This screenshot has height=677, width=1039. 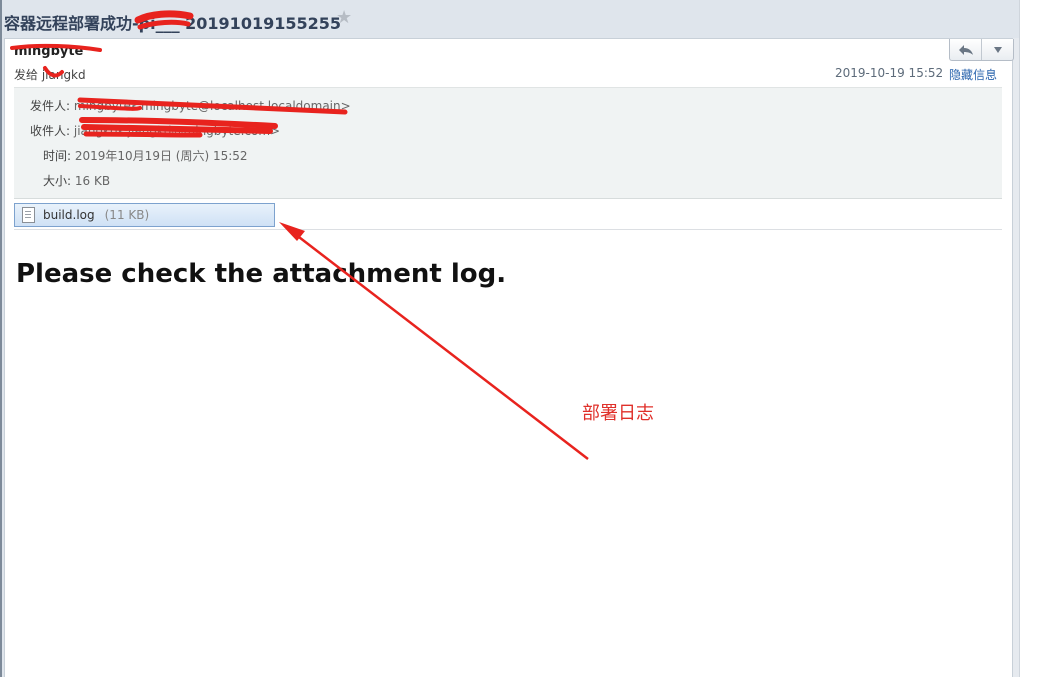 What do you see at coordinates (28, 215) in the screenshot?
I see `file-icon` at bounding box center [28, 215].